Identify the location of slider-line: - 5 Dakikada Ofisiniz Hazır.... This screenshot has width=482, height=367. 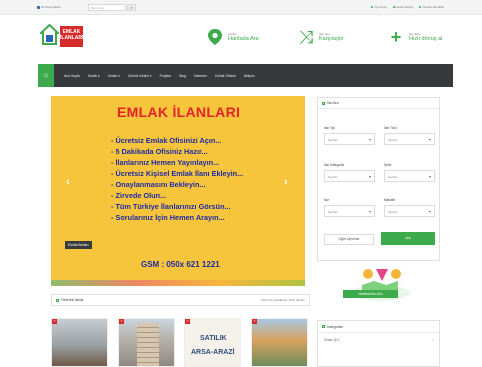
(159, 151).